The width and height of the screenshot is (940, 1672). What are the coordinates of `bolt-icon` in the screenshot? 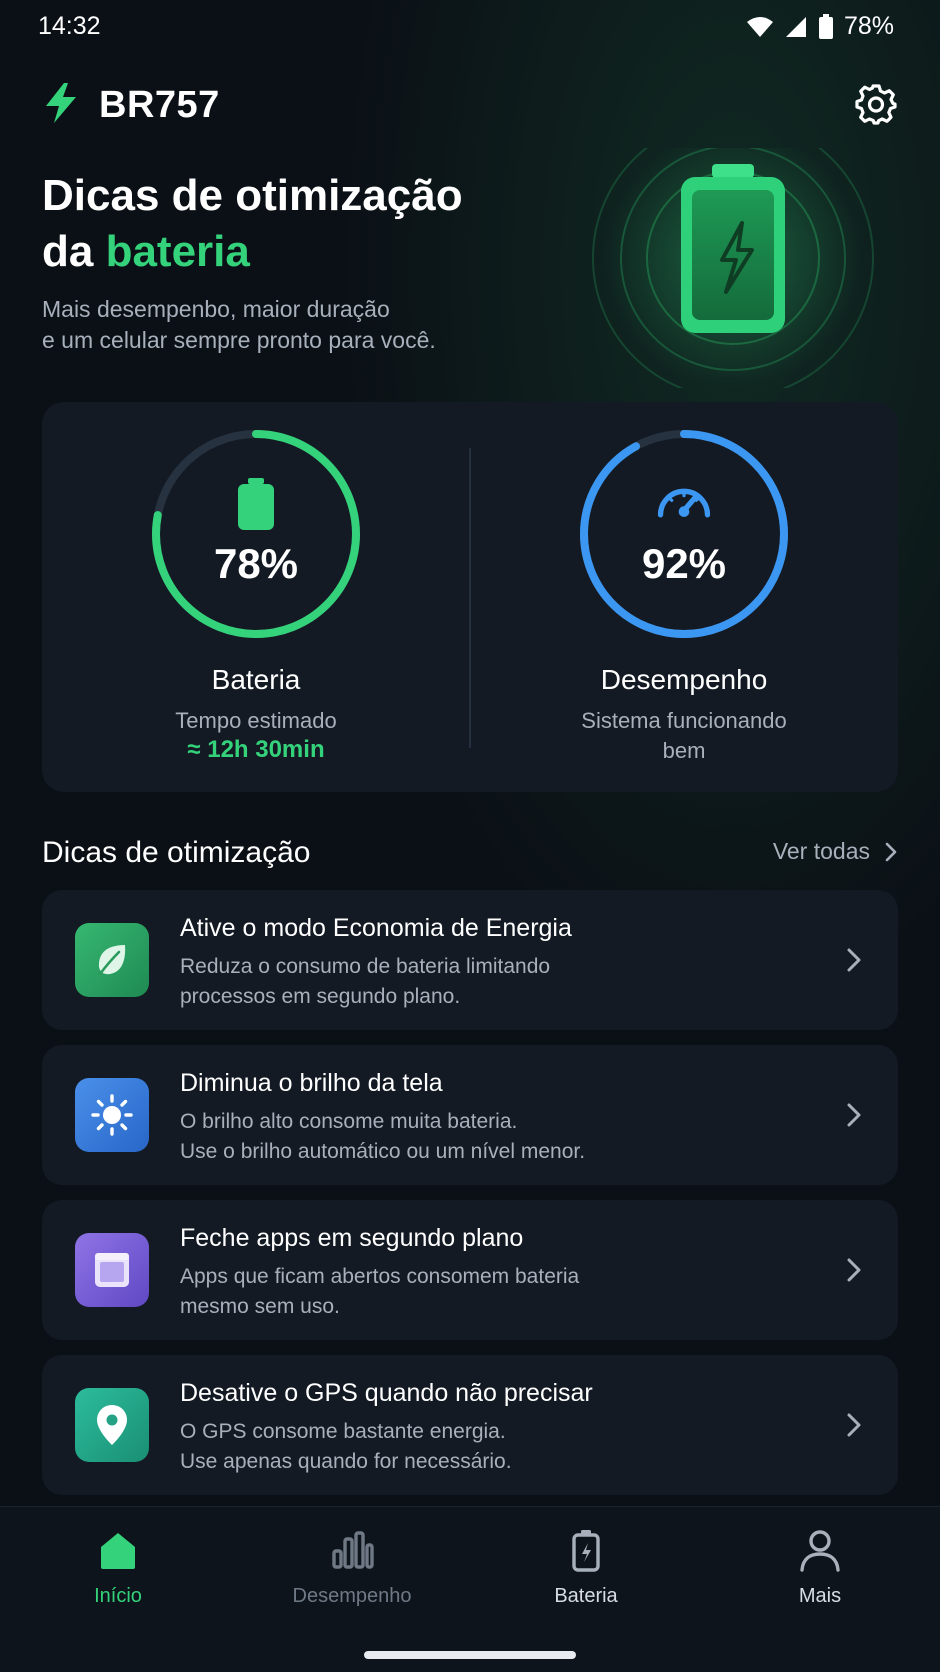 It's located at (61, 103).